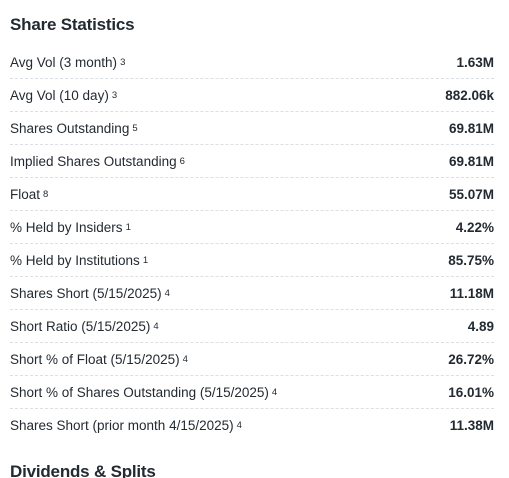 This screenshot has width=509, height=478. Describe the element at coordinates (252, 260) in the screenshot. I see `stat-row-held-by-institutions: % Held by Institutions 1 85.75%` at that location.